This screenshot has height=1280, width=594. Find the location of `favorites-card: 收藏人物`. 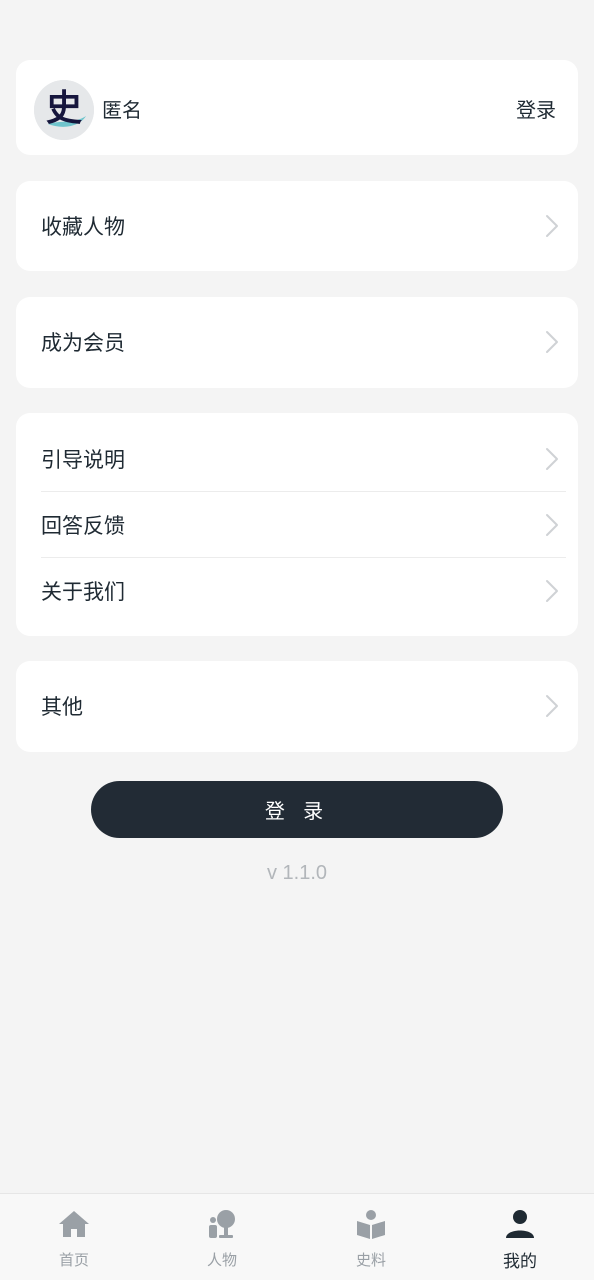

favorites-card: 收藏人物 is located at coordinates (297, 226).